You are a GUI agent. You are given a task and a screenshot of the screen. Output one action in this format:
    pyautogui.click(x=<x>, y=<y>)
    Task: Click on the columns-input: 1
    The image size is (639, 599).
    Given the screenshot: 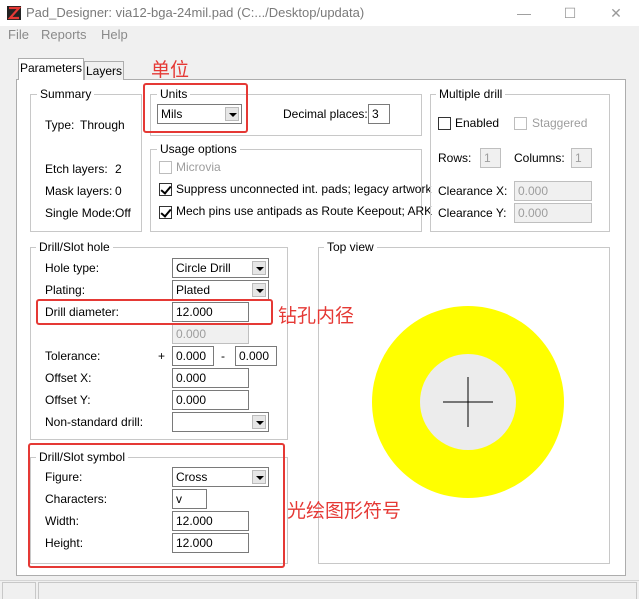 What is the action you would take?
    pyautogui.click(x=581, y=158)
    